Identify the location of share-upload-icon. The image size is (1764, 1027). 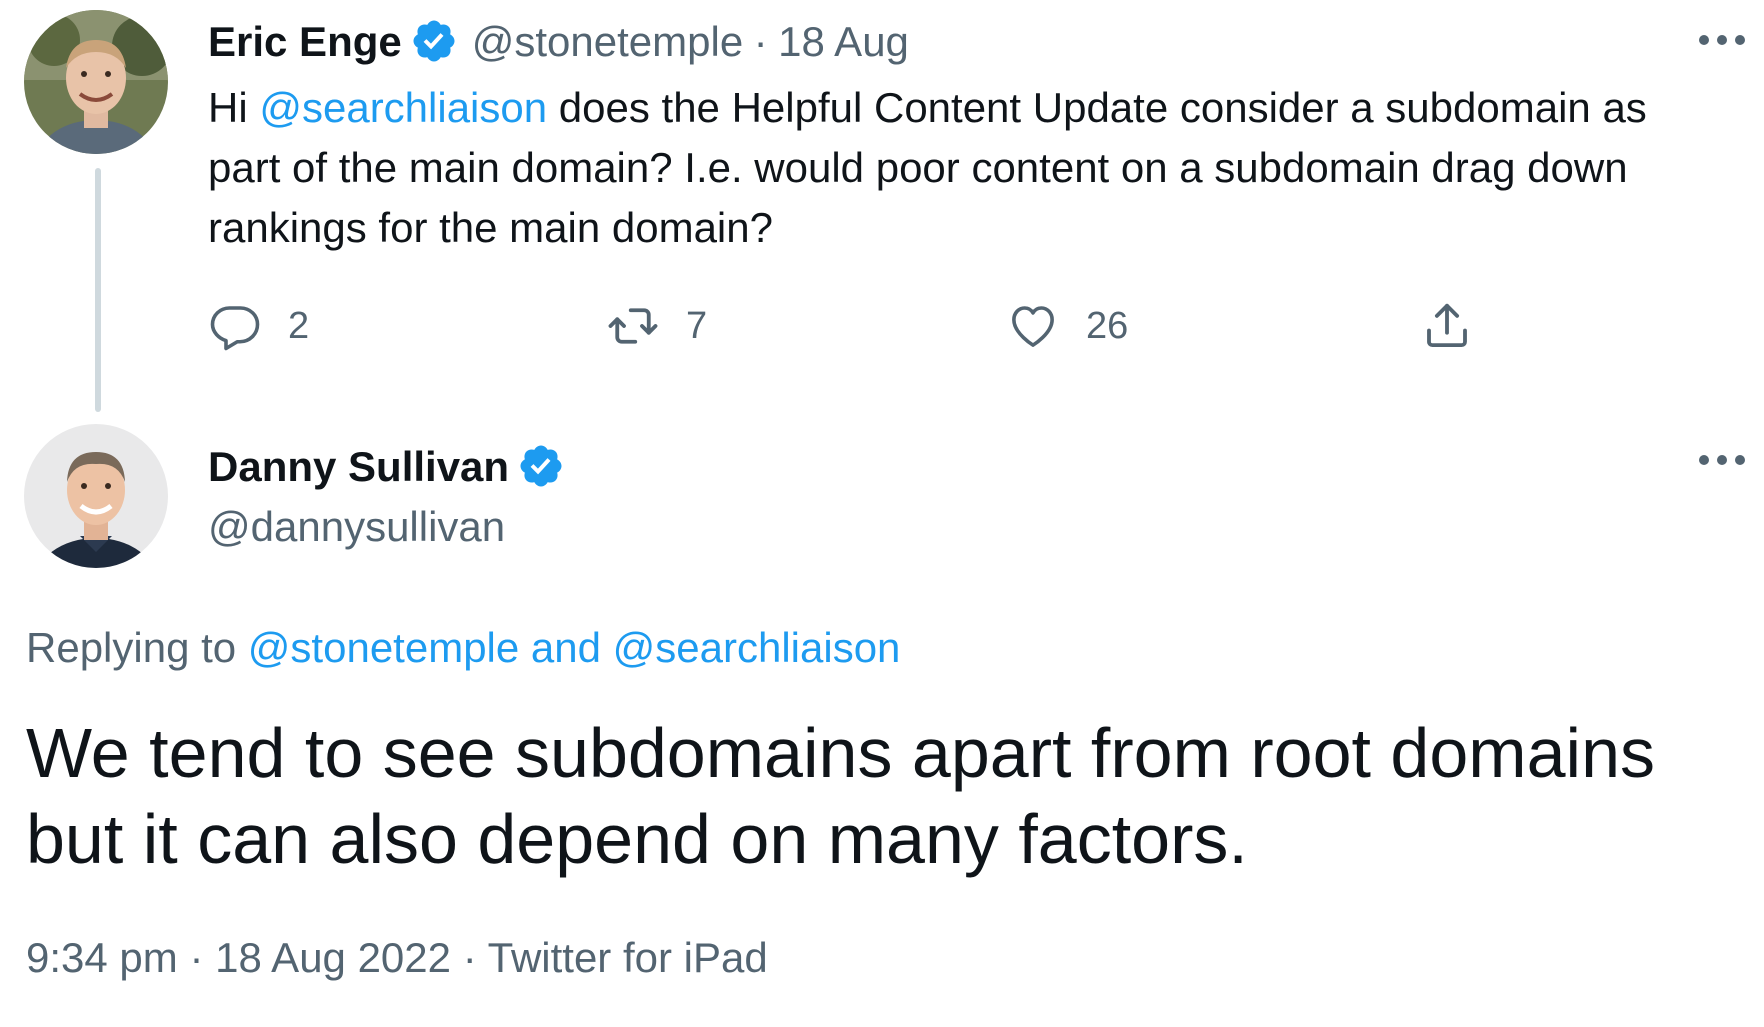
(1447, 325).